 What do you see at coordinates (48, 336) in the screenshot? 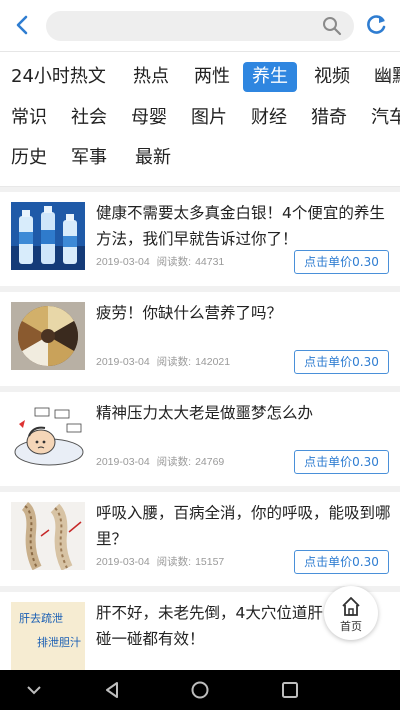
I see `grains-plate-thumbnail` at bounding box center [48, 336].